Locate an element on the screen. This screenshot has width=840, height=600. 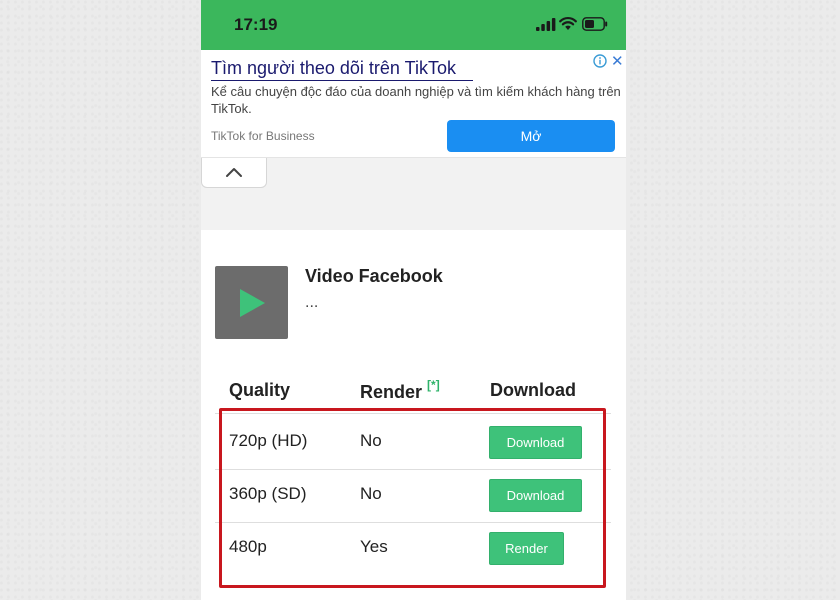
collapse-ad-button is located at coordinates (234, 173).